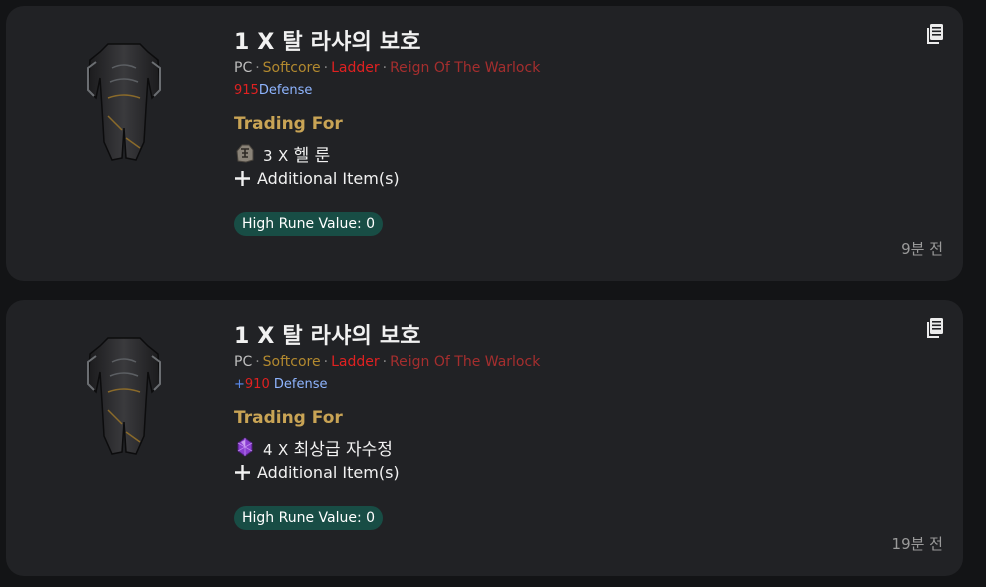 The height and width of the screenshot is (587, 986). I want to click on defense-stat: 915Defense, so click(273, 90).